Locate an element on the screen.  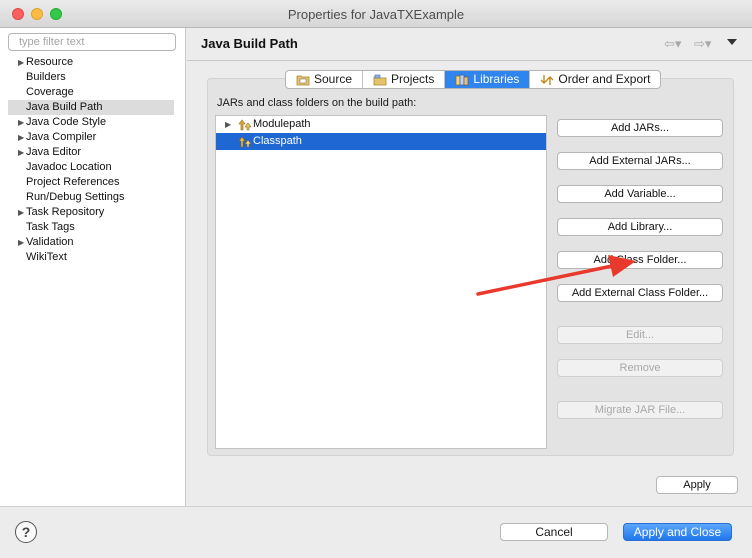
sidebar-item-task-tags: Task Tags is located at coordinates (91, 227).